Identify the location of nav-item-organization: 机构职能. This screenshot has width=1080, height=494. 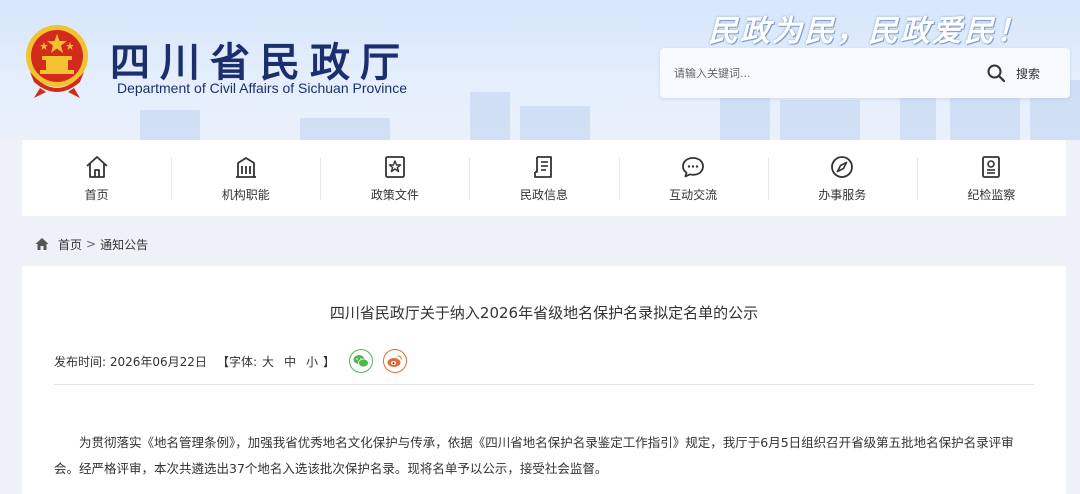
(245, 178).